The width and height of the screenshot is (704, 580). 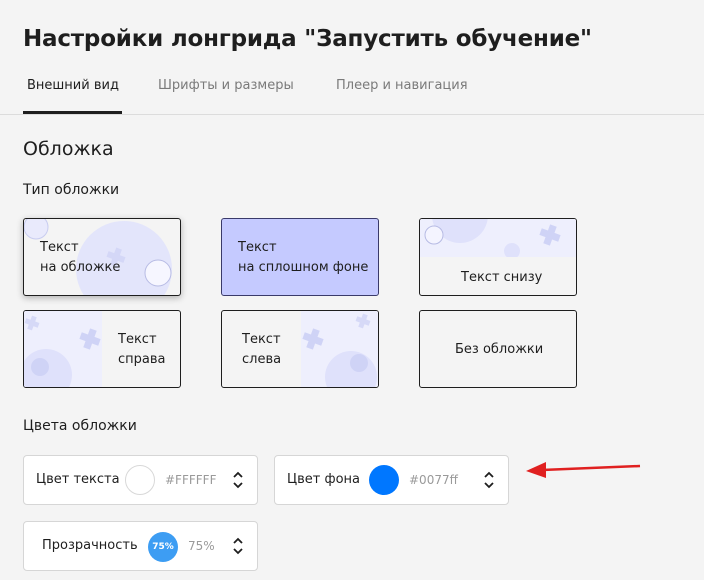 What do you see at coordinates (300, 349) in the screenshot?
I see `cover-option-text-left: Текст слева` at bounding box center [300, 349].